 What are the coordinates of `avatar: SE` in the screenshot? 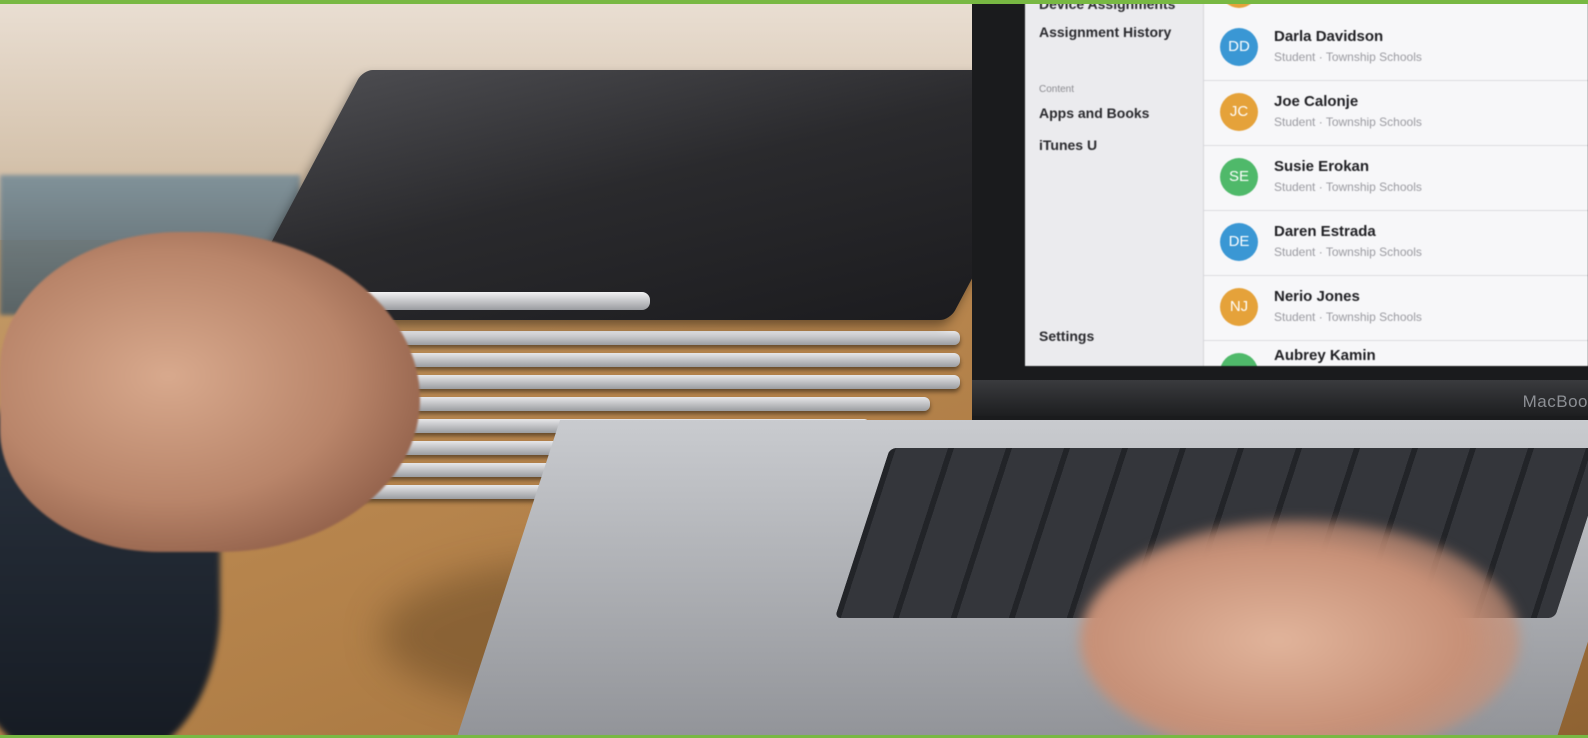 It's located at (1239, 177).